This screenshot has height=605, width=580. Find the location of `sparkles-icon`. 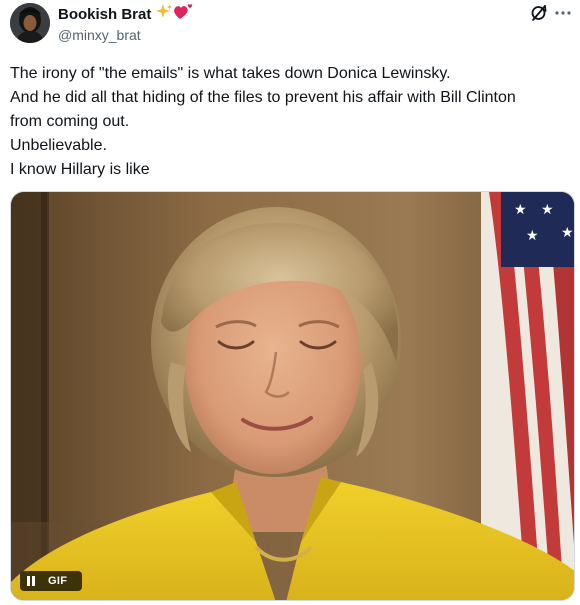

sparkles-icon is located at coordinates (164, 14).